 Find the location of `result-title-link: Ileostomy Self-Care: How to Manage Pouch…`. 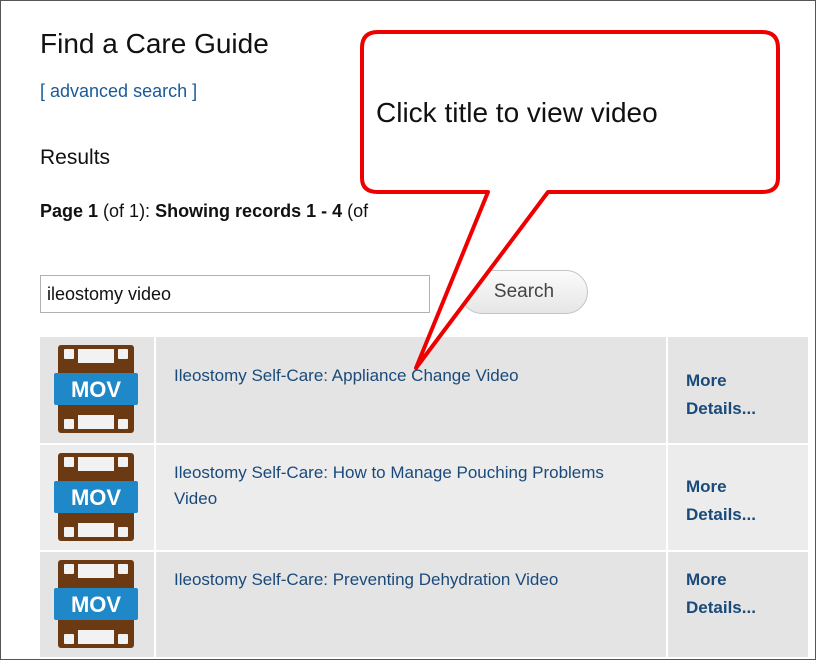

result-title-link: Ileostomy Self-Care: How to Manage Pouch… is located at coordinates (389, 486).